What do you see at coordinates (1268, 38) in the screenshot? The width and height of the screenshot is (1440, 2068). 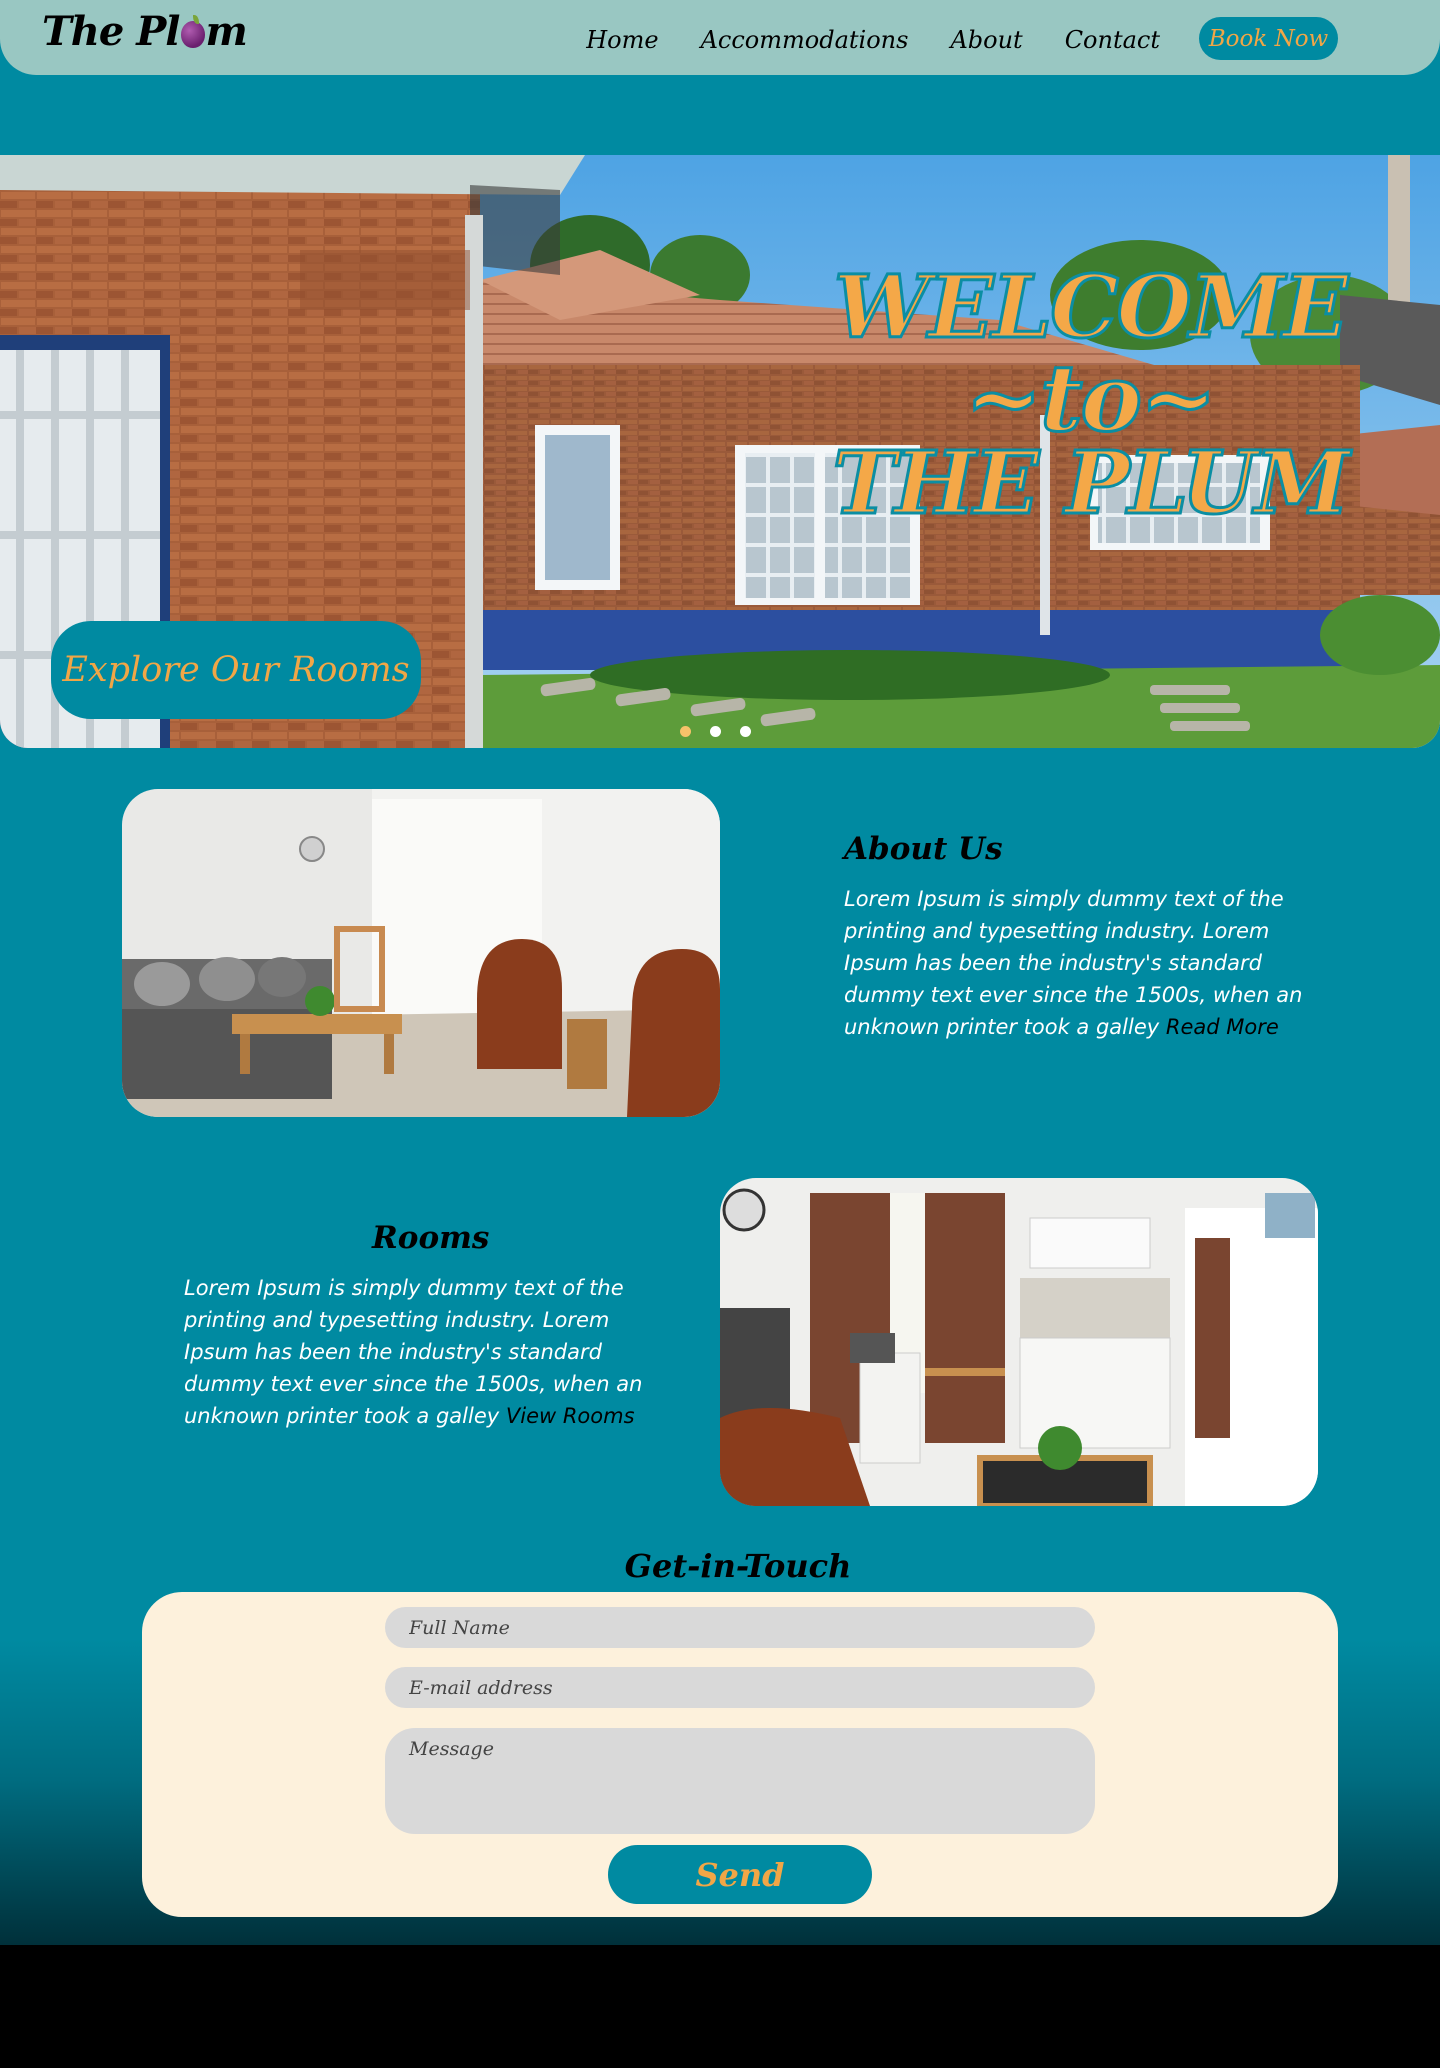 I see `book-now-button: Book Now` at bounding box center [1268, 38].